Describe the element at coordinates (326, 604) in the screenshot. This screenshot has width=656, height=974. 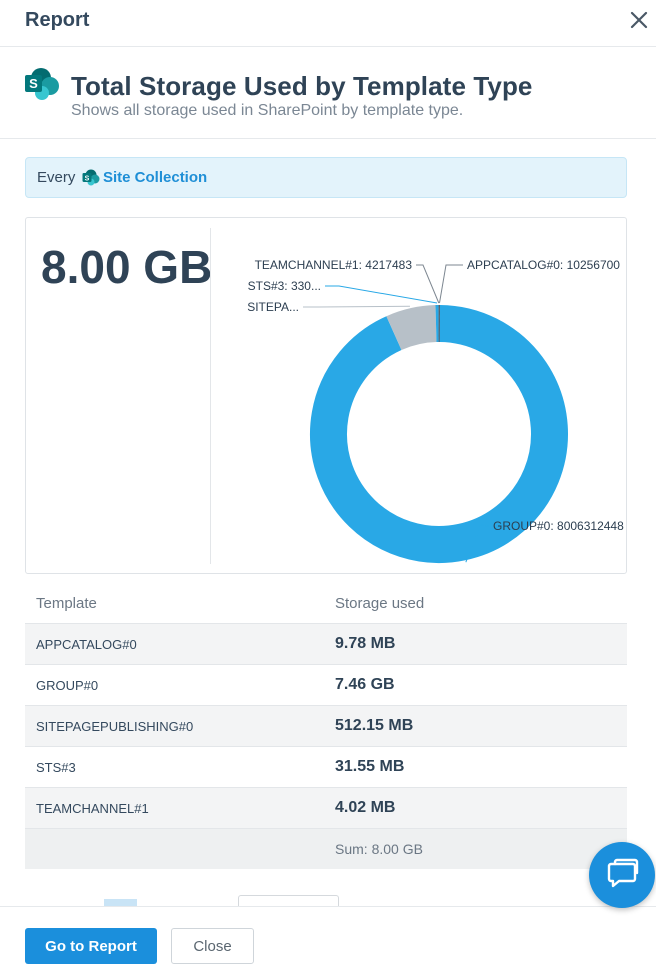
I see `table-header-row: Template Storage used` at that location.